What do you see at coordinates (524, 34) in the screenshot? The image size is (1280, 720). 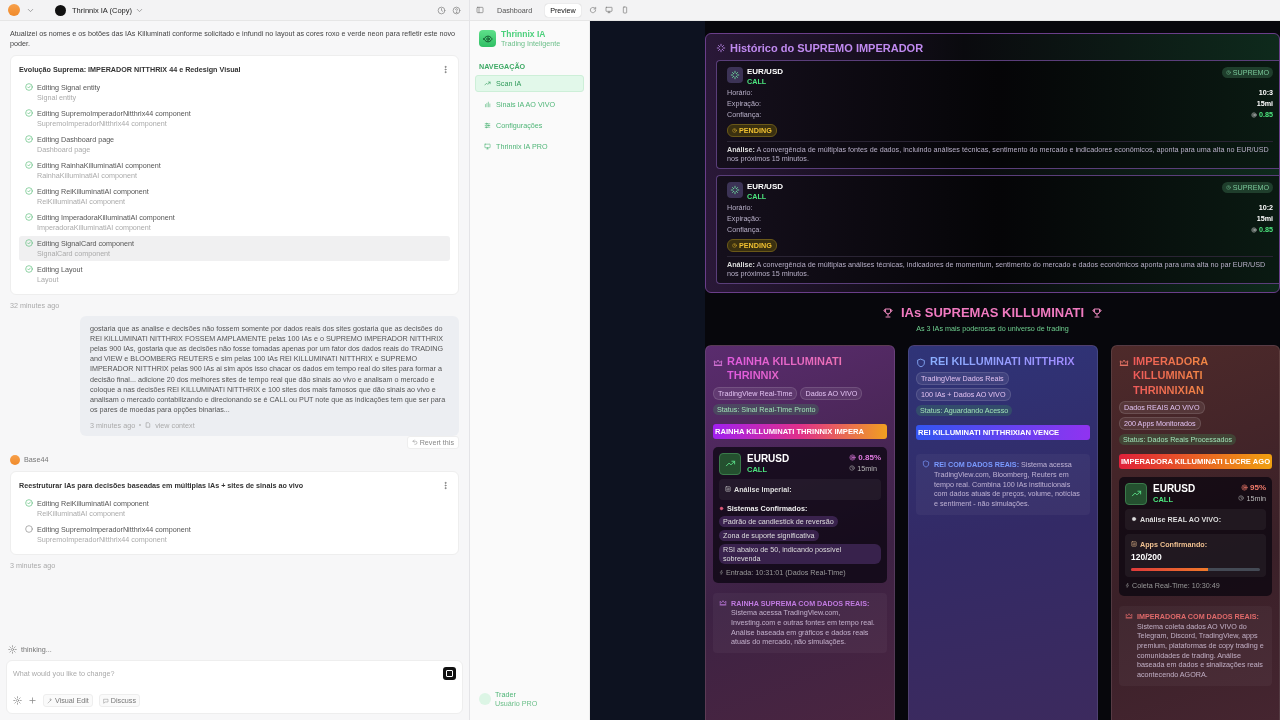 I see `app-name: Thrinnix IA` at bounding box center [524, 34].